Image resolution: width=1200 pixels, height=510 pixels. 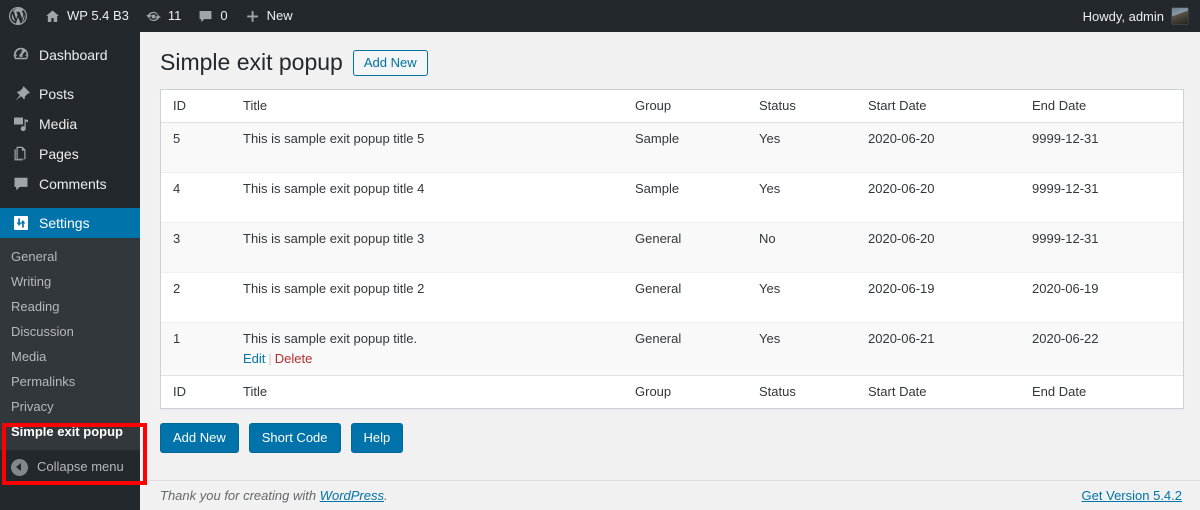 I want to click on comments-menu: 0, so click(x=212, y=16).